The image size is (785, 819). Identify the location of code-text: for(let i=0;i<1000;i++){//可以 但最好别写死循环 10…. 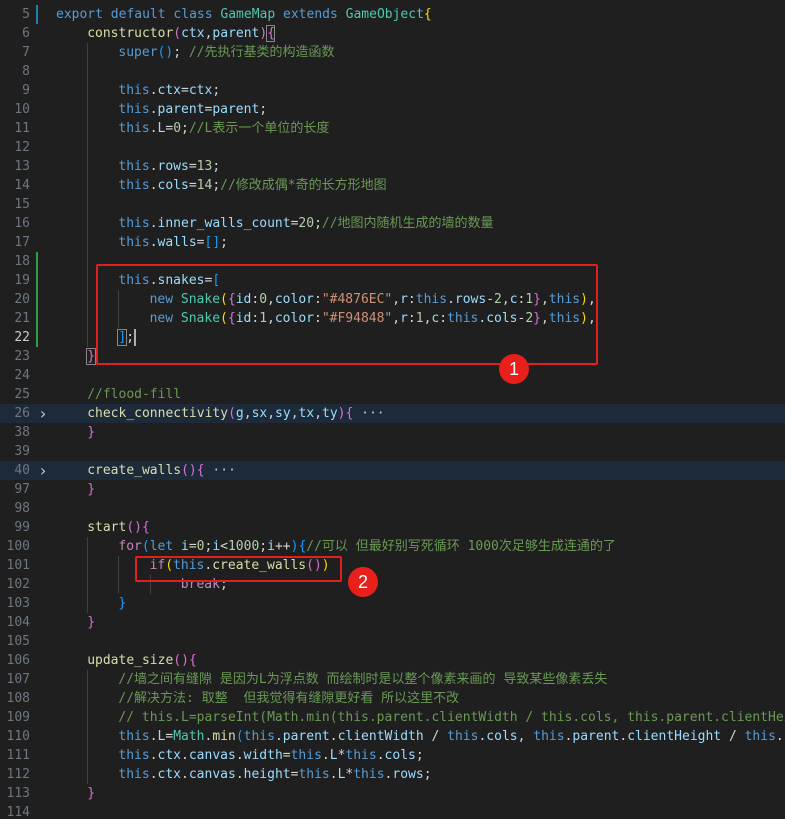
(367, 546).